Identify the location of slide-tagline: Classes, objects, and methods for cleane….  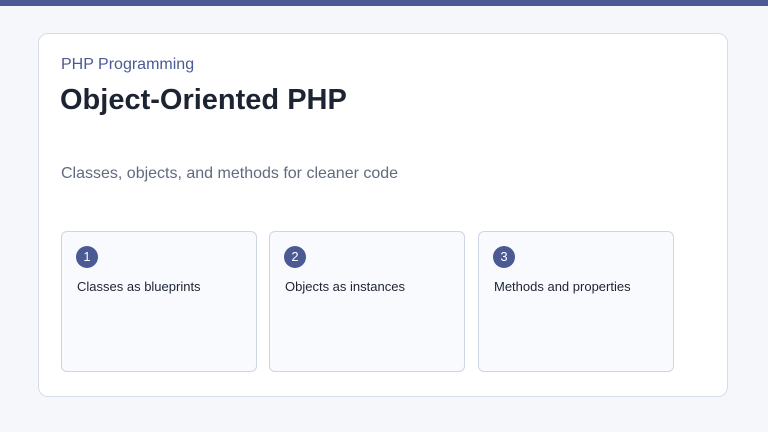
(230, 173).